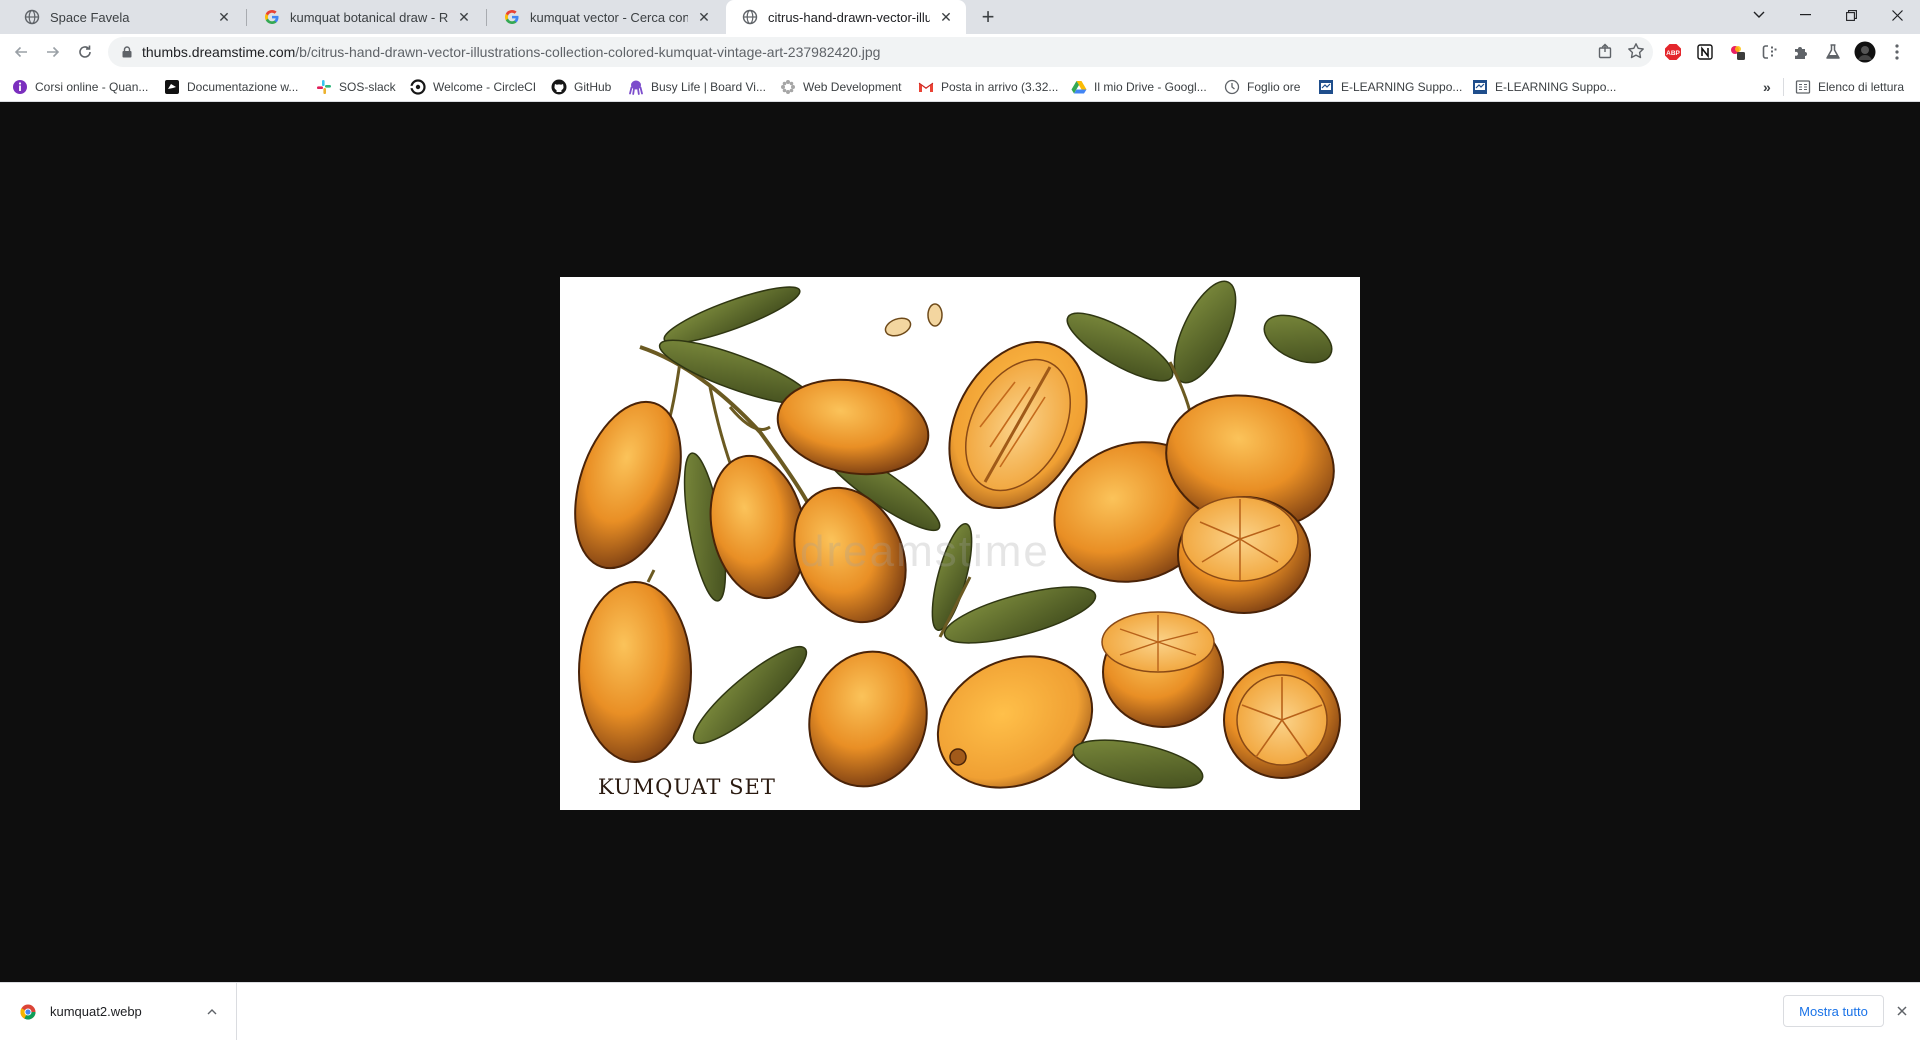 This screenshot has width=1920, height=1040. Describe the element at coordinates (1897, 15) in the screenshot. I see `close-window-icon` at that location.